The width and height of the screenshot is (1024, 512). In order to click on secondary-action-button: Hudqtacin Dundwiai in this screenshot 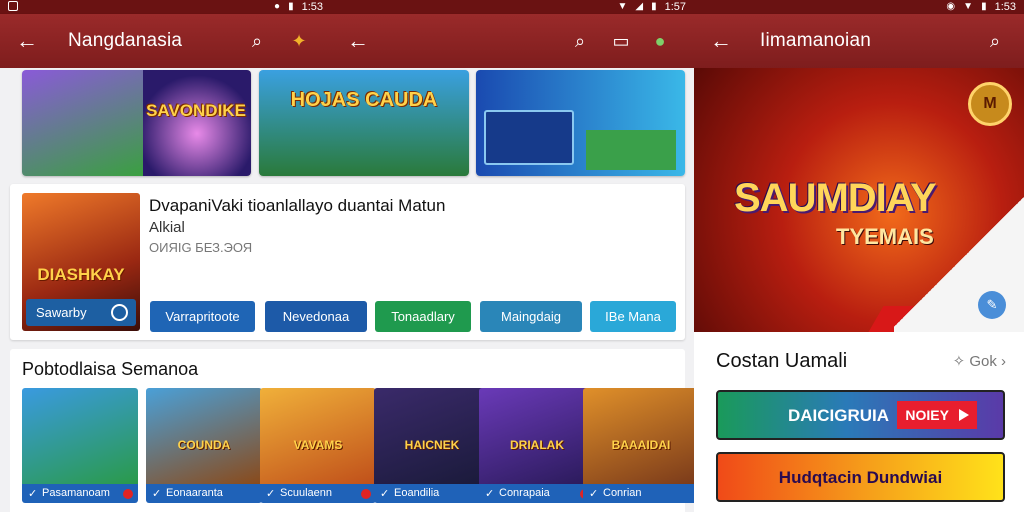, I will do `click(860, 477)`.